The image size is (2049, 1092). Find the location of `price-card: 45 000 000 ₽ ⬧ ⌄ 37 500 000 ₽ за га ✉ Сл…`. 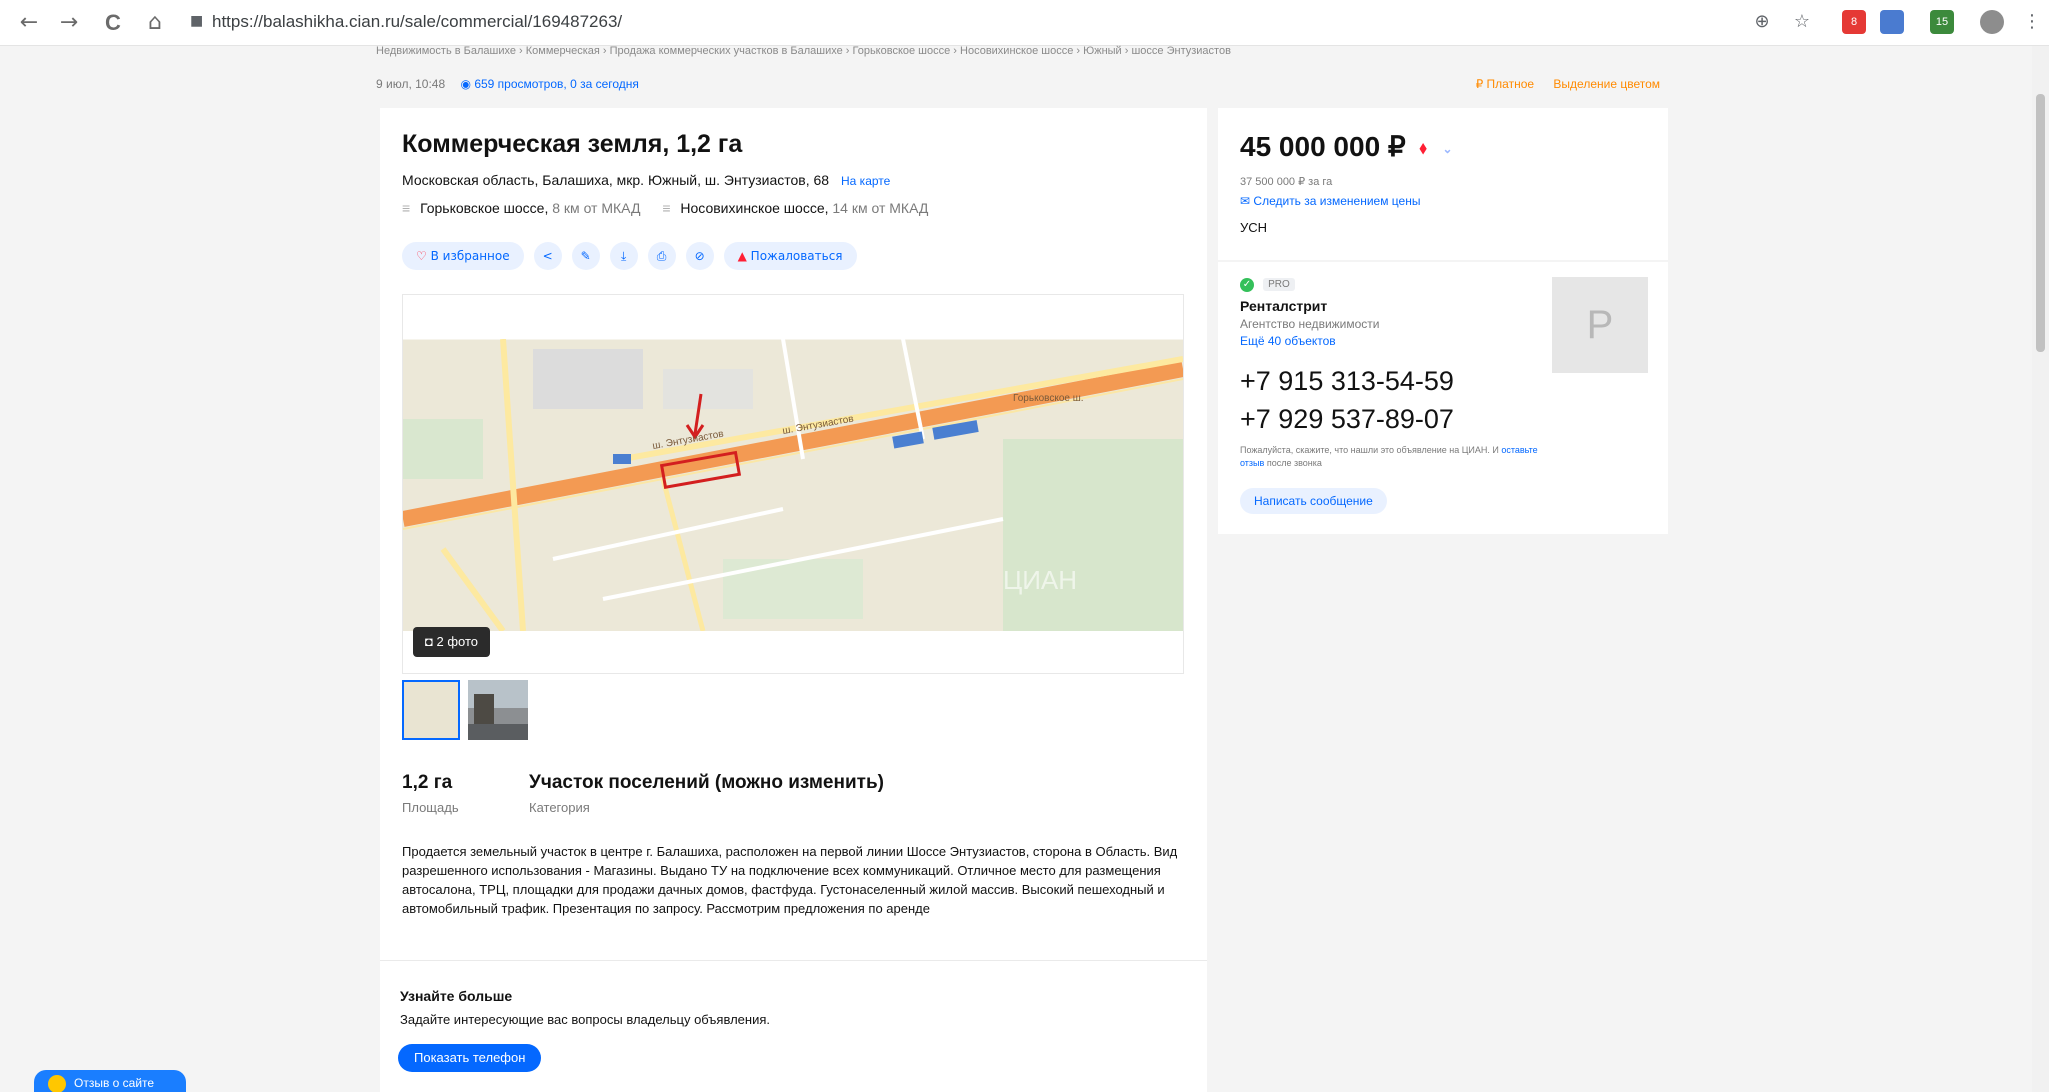

price-card: 45 000 000 ₽ ⬧ ⌄ 37 500 000 ₽ за га ✉ Сл… is located at coordinates (1443, 184).